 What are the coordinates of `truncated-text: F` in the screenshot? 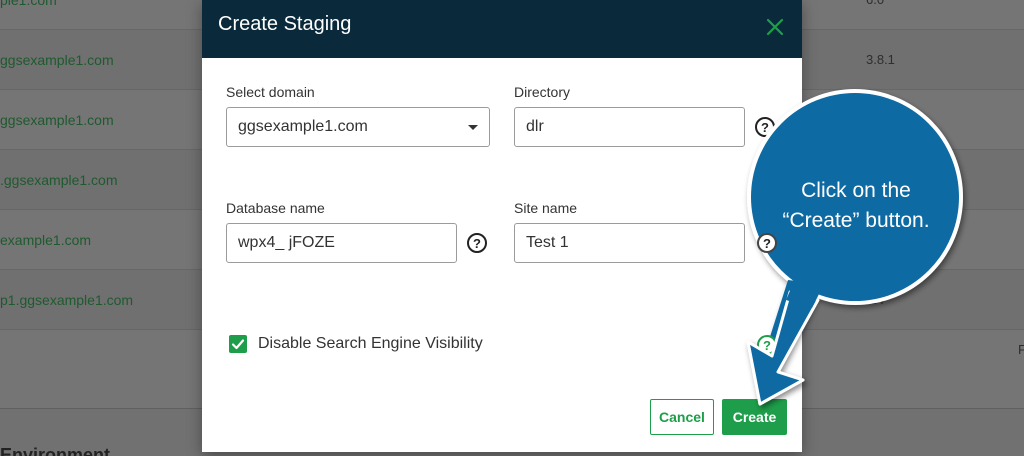 It's located at (1021, 349).